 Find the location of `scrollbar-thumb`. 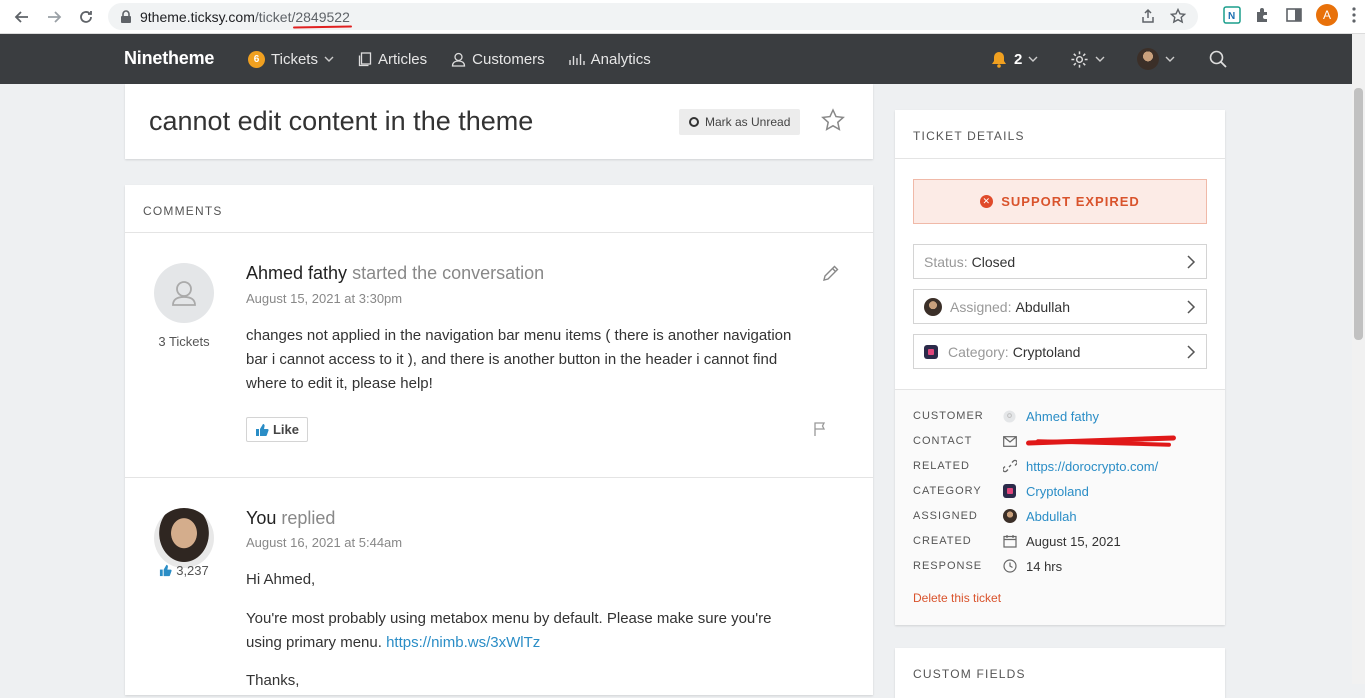

scrollbar-thumb is located at coordinates (1358, 214).